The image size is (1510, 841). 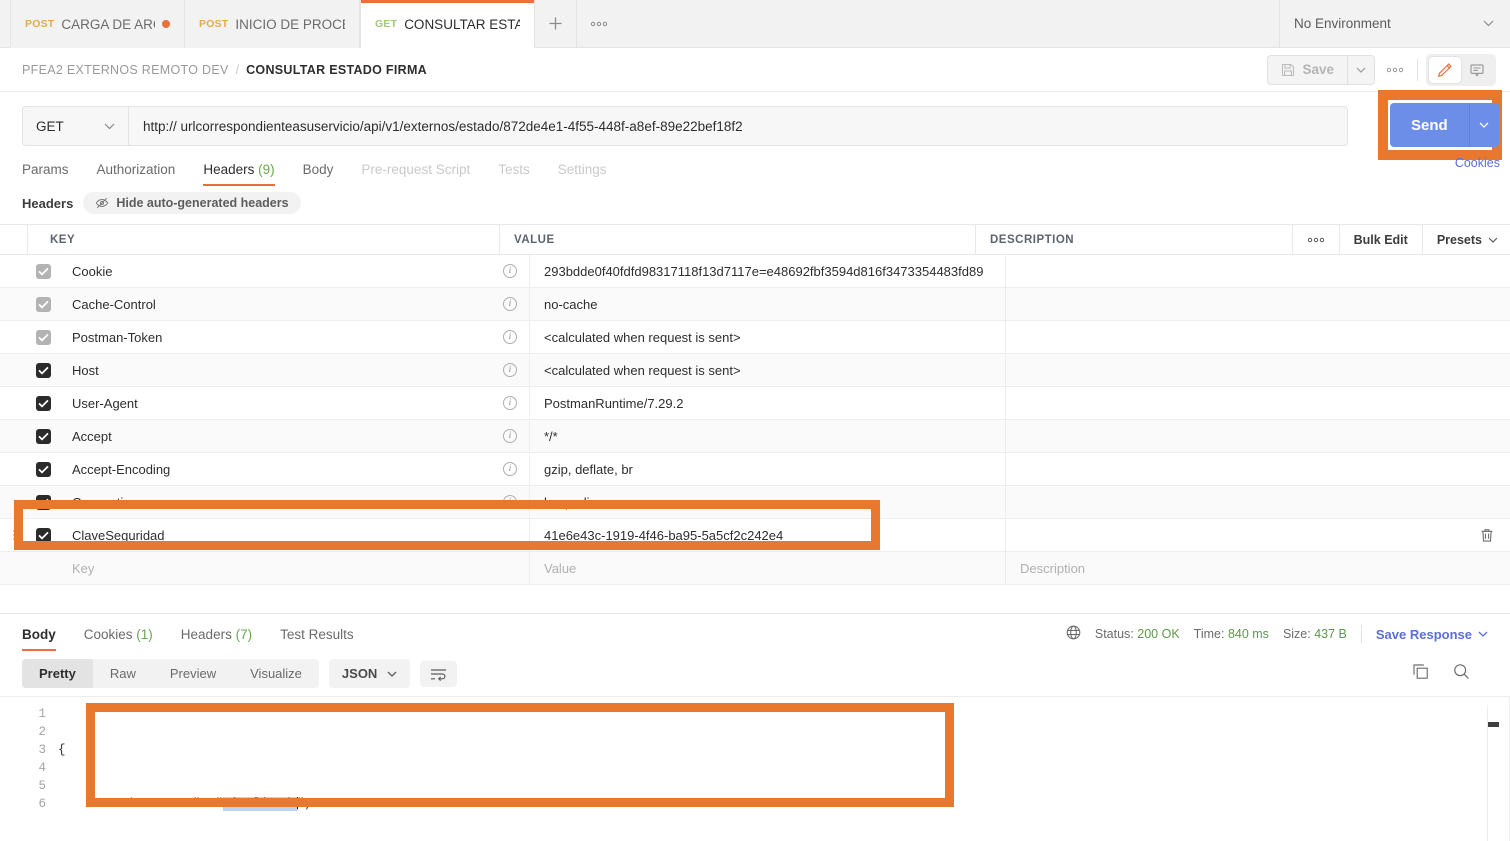 What do you see at coordinates (1466, 240) in the screenshot?
I see `presets-button: Presets` at bounding box center [1466, 240].